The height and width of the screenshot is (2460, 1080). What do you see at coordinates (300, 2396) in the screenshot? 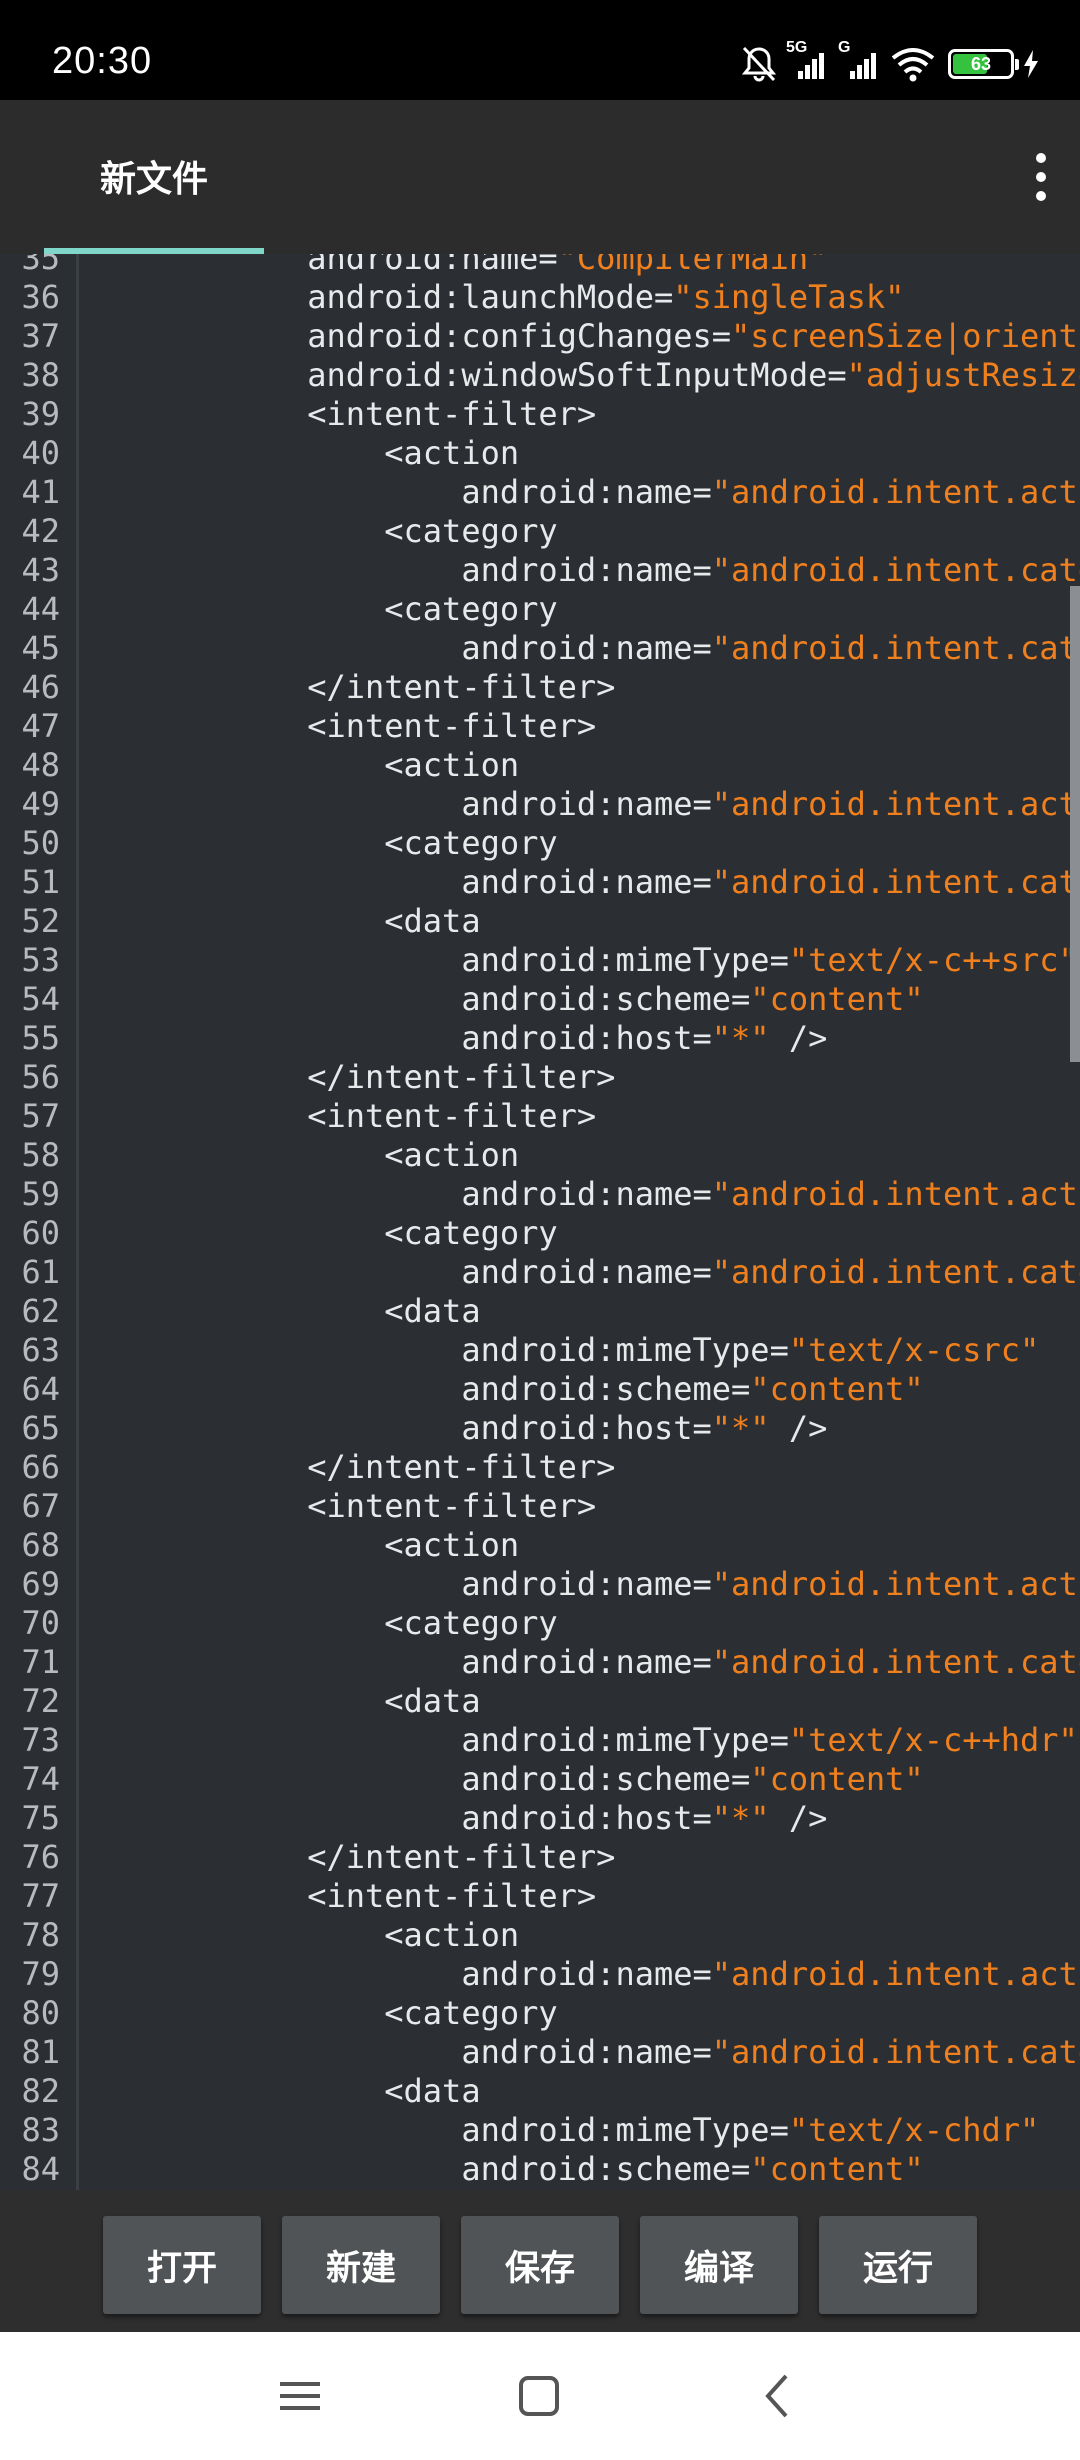
I see `menu-icon` at bounding box center [300, 2396].